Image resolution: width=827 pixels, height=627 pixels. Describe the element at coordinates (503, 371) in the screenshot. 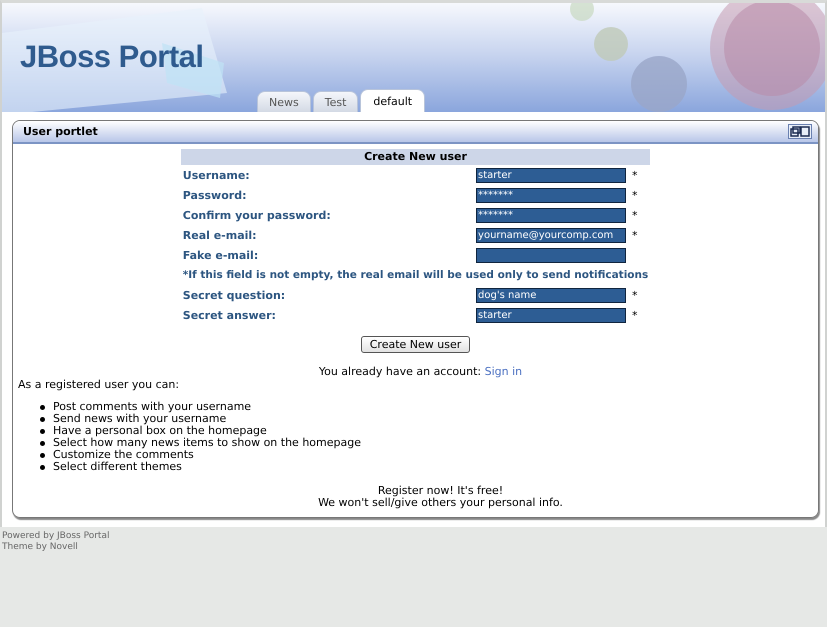

I see `sign-in-link: Sign in` at that location.